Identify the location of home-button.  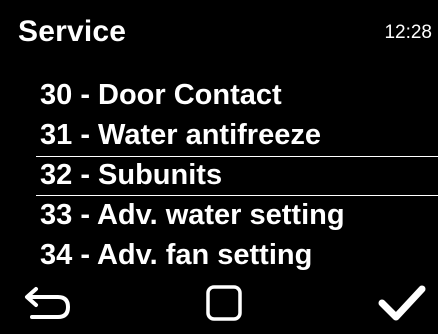
(224, 303).